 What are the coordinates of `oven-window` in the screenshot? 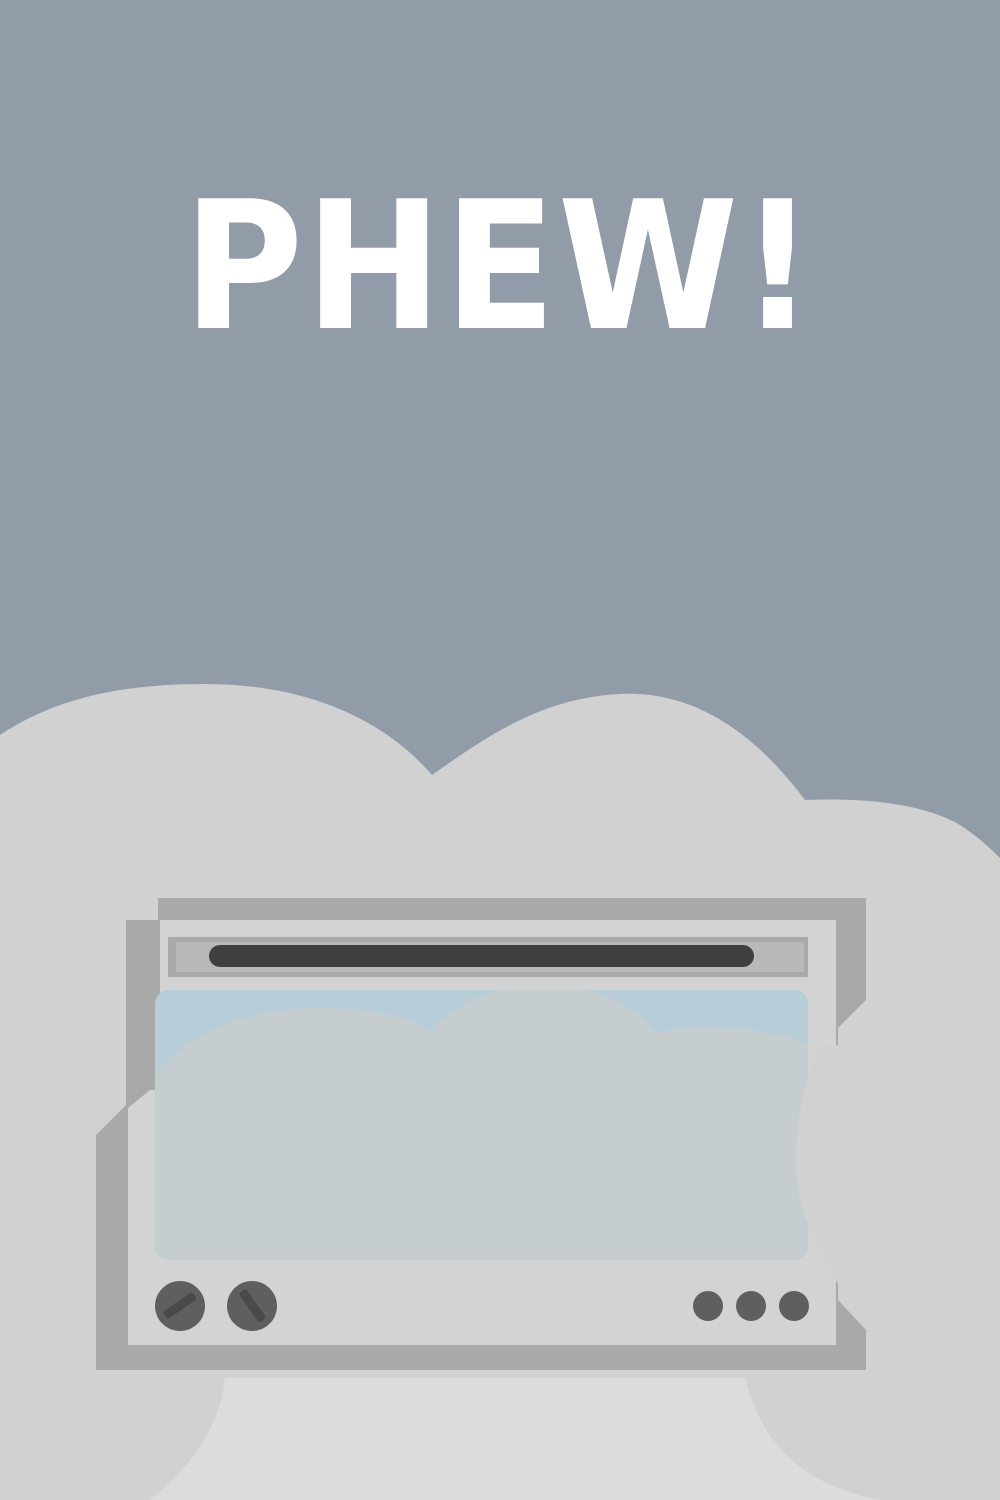 It's located at (481, 1125).